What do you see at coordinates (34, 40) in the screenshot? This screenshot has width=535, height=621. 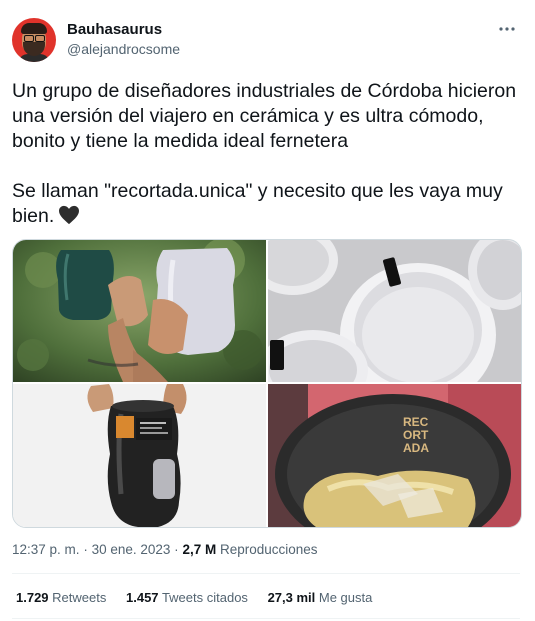 I see `avatar` at bounding box center [34, 40].